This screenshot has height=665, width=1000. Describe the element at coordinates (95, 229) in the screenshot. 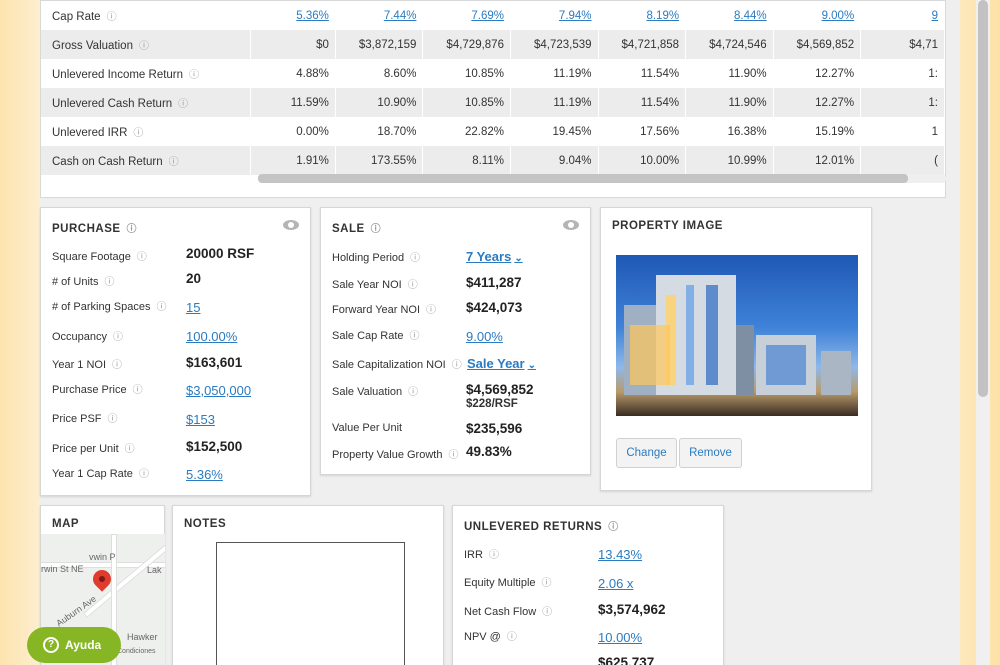

I see `purchase-title: PURCHASE ⓘ` at that location.